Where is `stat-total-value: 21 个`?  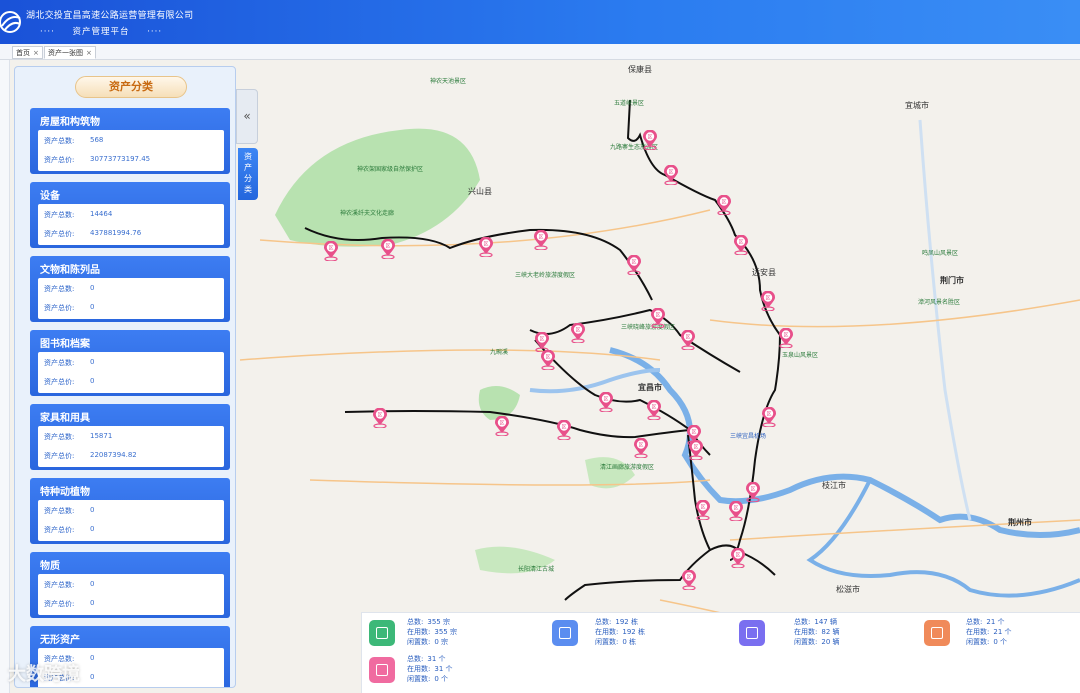 stat-total-value: 21 个 is located at coordinates (995, 622).